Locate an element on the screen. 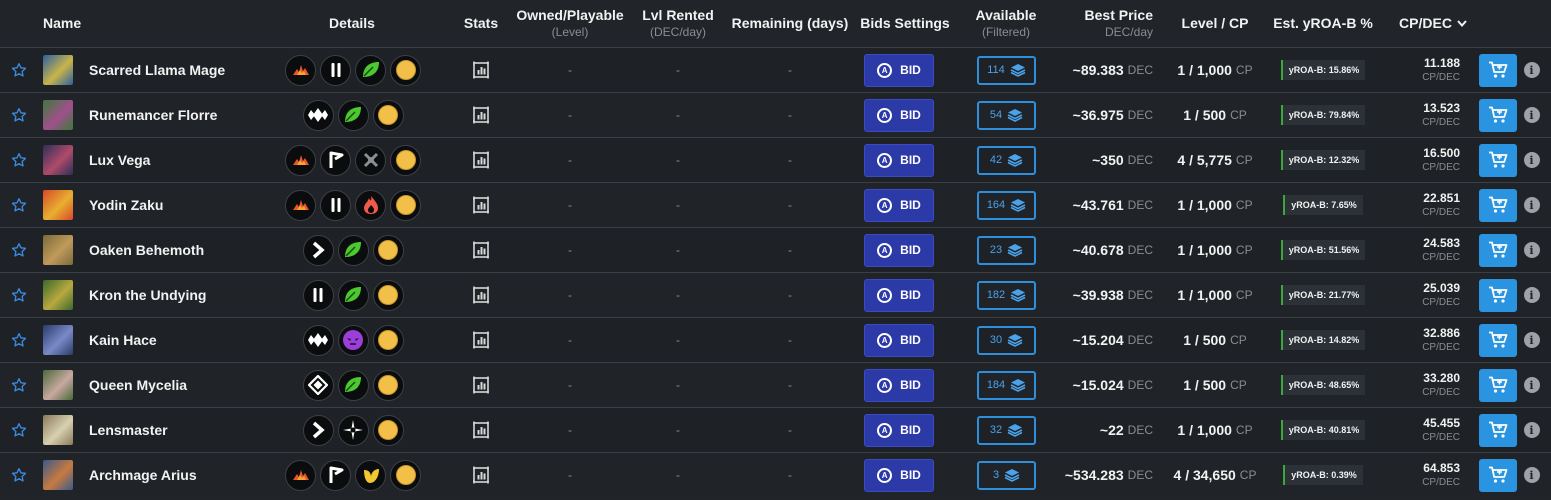  header-owned: Owned/Playable (Level) is located at coordinates (570, 23).